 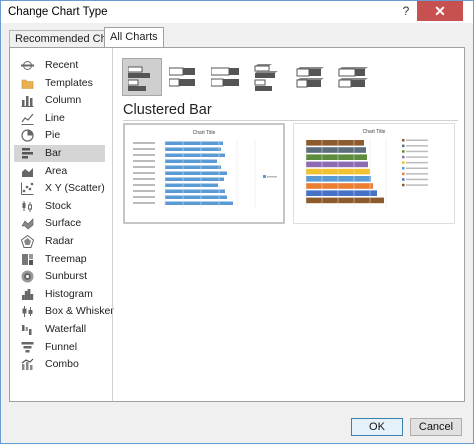 What do you see at coordinates (184, 77) in the screenshot?
I see `subtype-stacked-bar-icon` at bounding box center [184, 77].